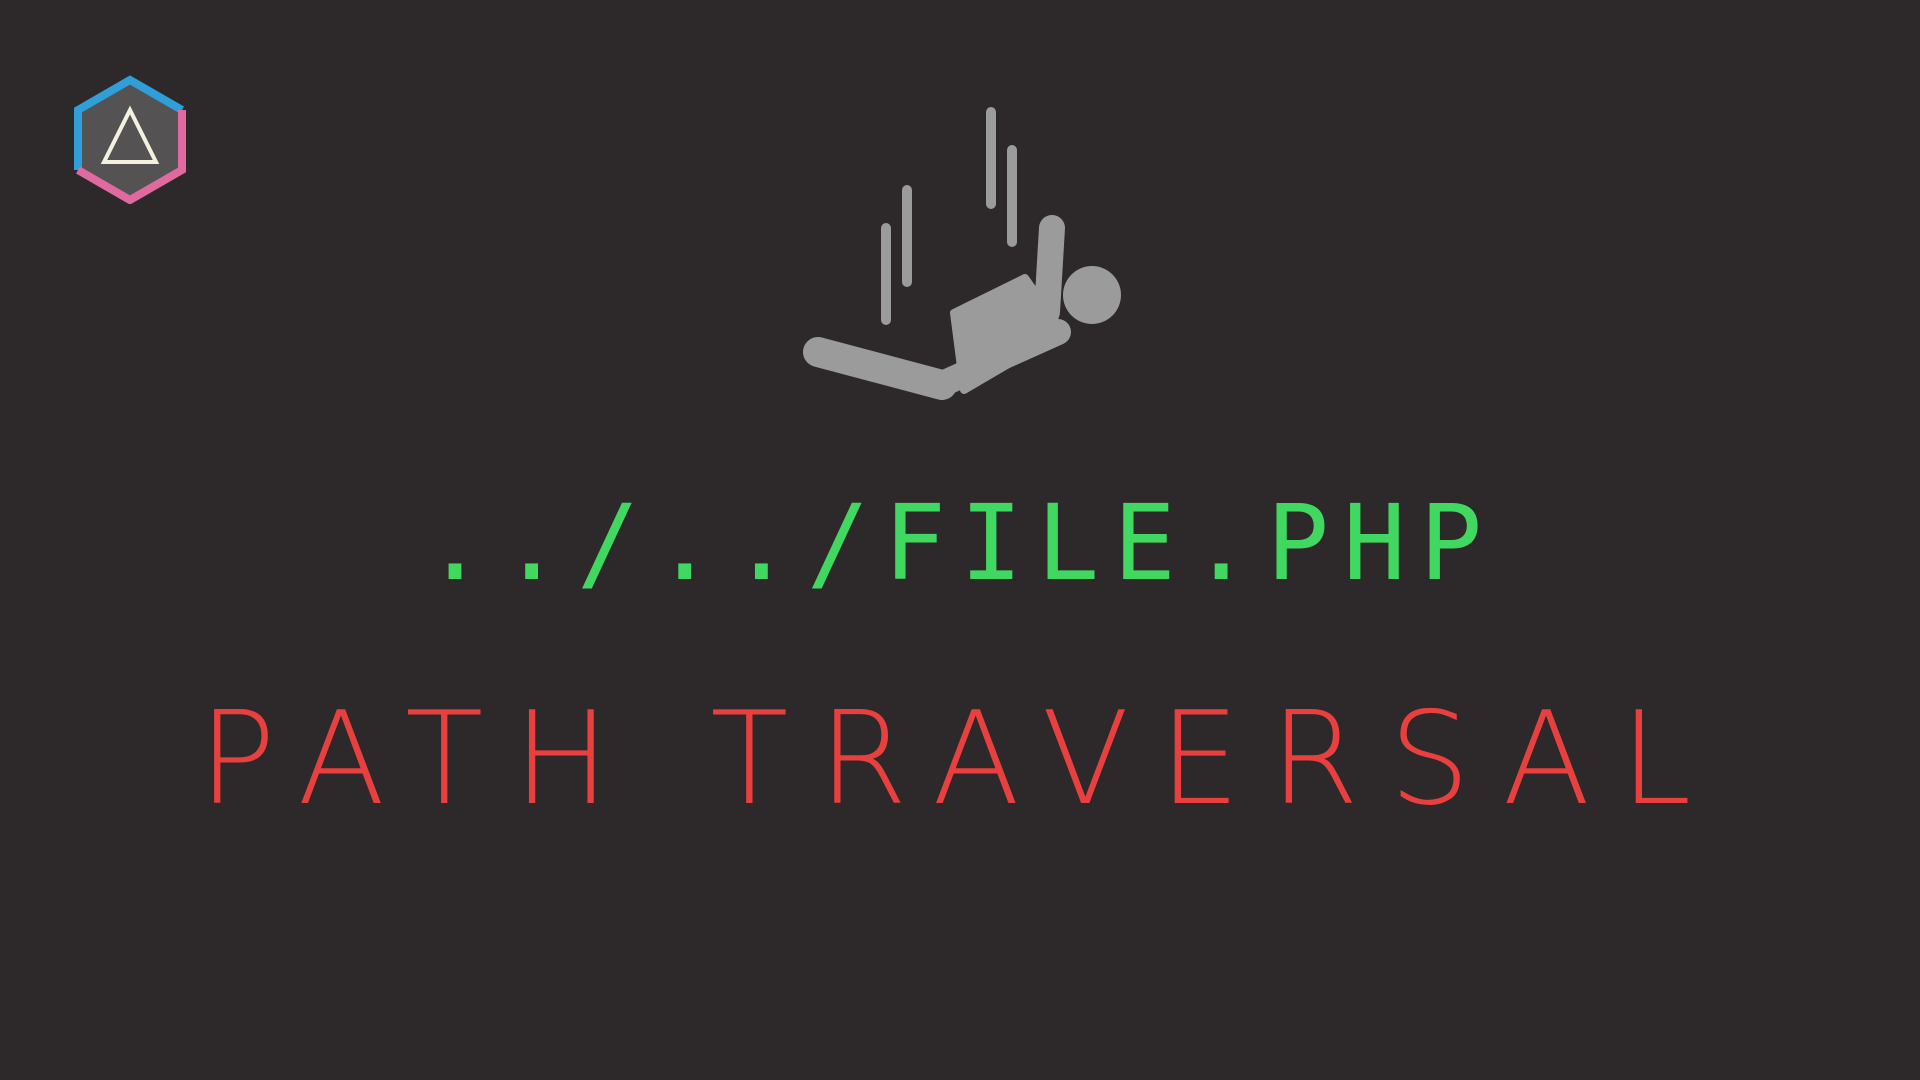 This screenshot has height=1080, width=1920. I want to click on falling-person-icon, so click(962, 253).